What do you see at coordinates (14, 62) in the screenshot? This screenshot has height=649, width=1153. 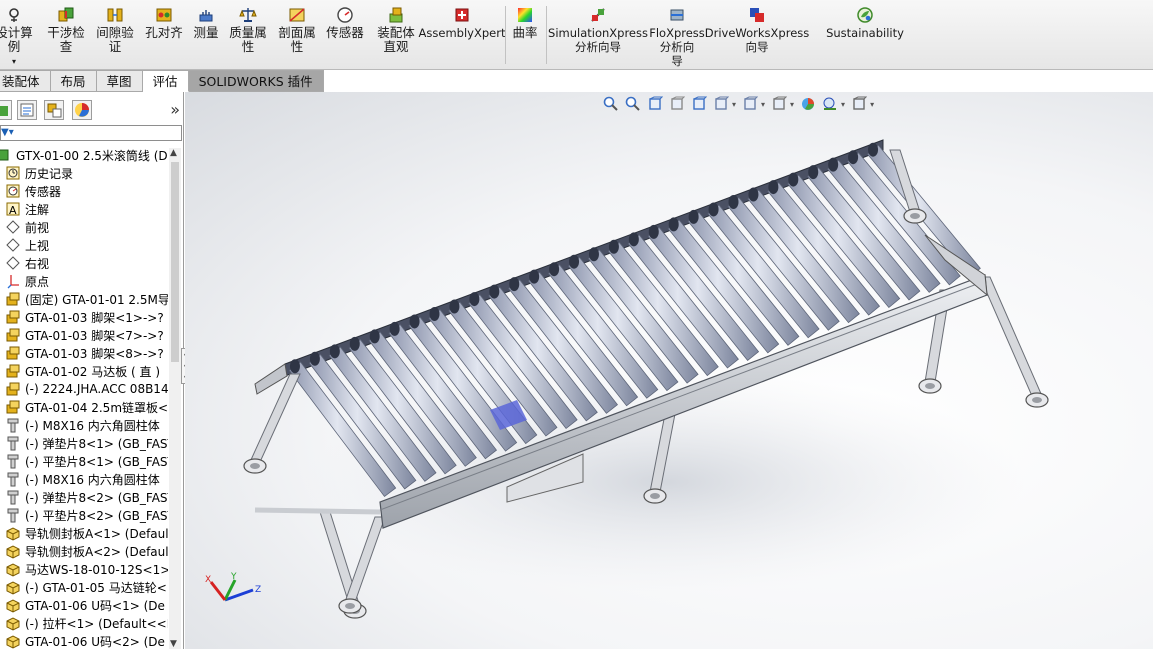 I see `chevron-down-icon: ▾` at bounding box center [14, 62].